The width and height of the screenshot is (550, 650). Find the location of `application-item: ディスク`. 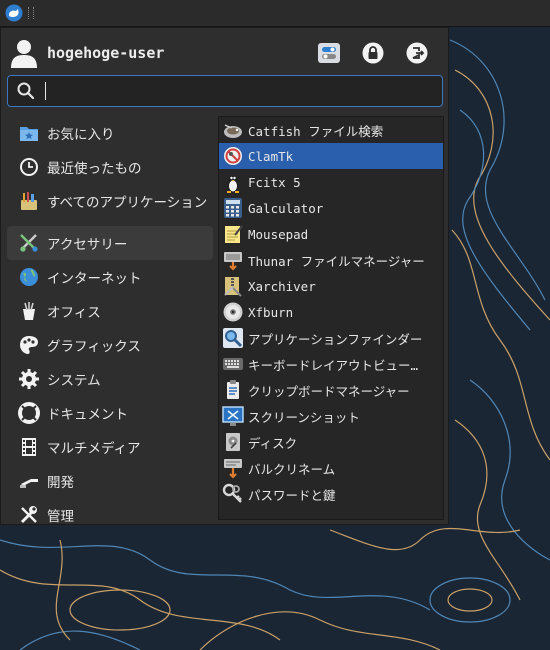

application-item: ディスク is located at coordinates (331, 442).